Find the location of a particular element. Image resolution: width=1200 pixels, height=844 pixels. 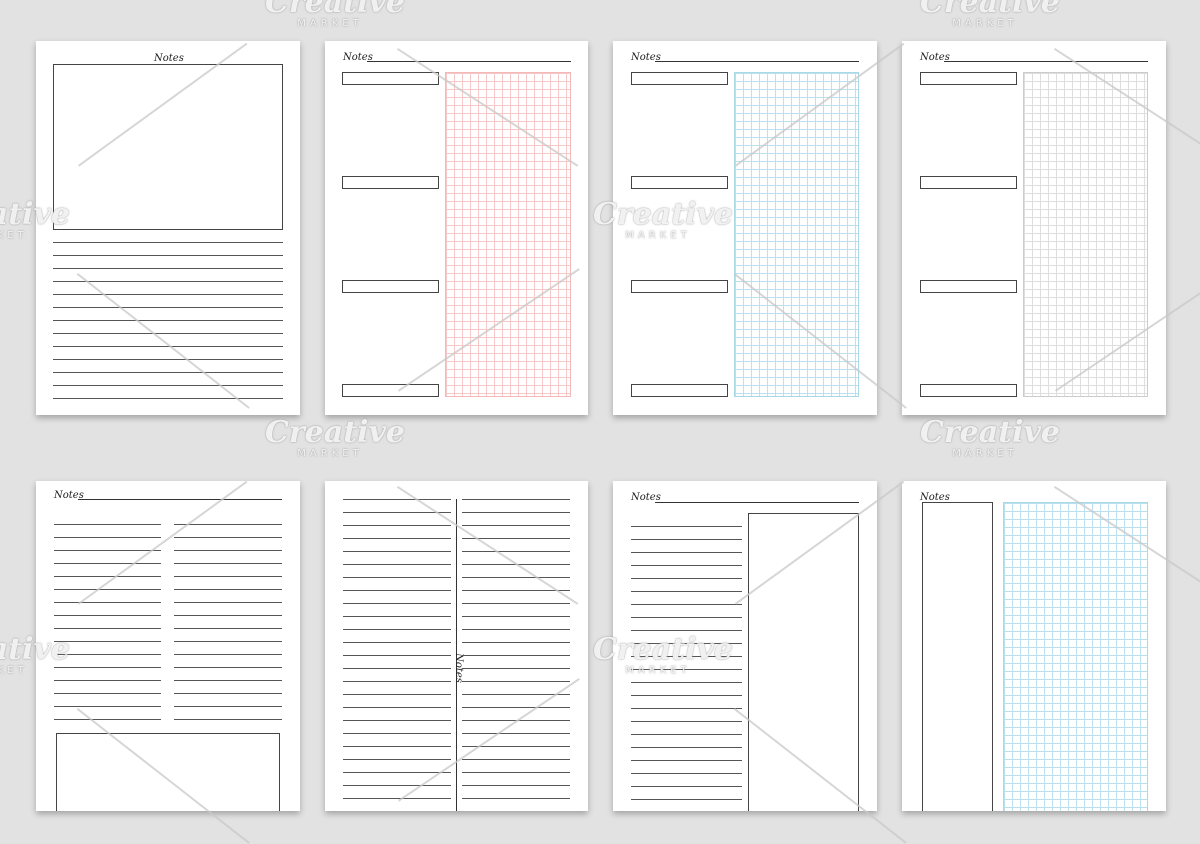

planner-page-1: Notes is located at coordinates (168, 228).